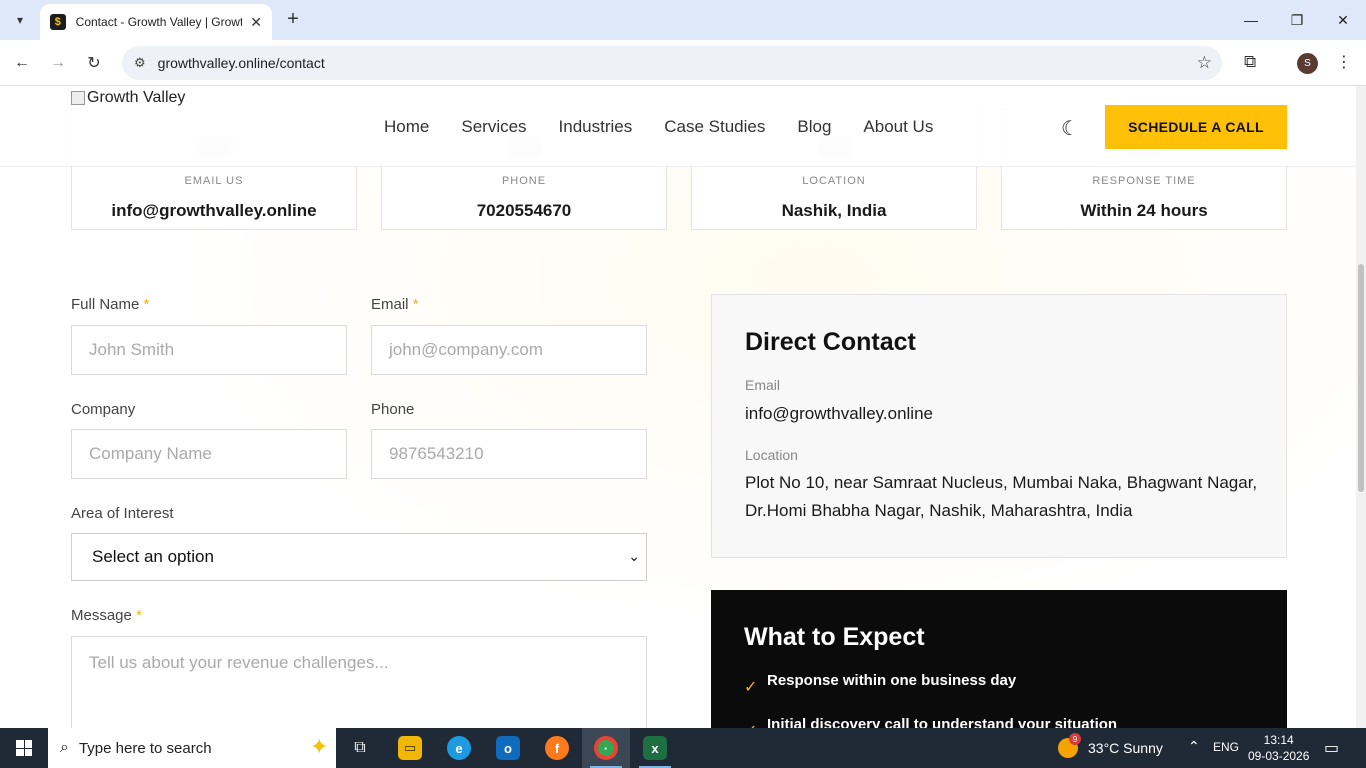 Image resolution: width=1366 pixels, height=768 pixels. Describe the element at coordinates (1005, 414) in the screenshot. I see `direct-email-value: info@growthvalley.online` at that location.